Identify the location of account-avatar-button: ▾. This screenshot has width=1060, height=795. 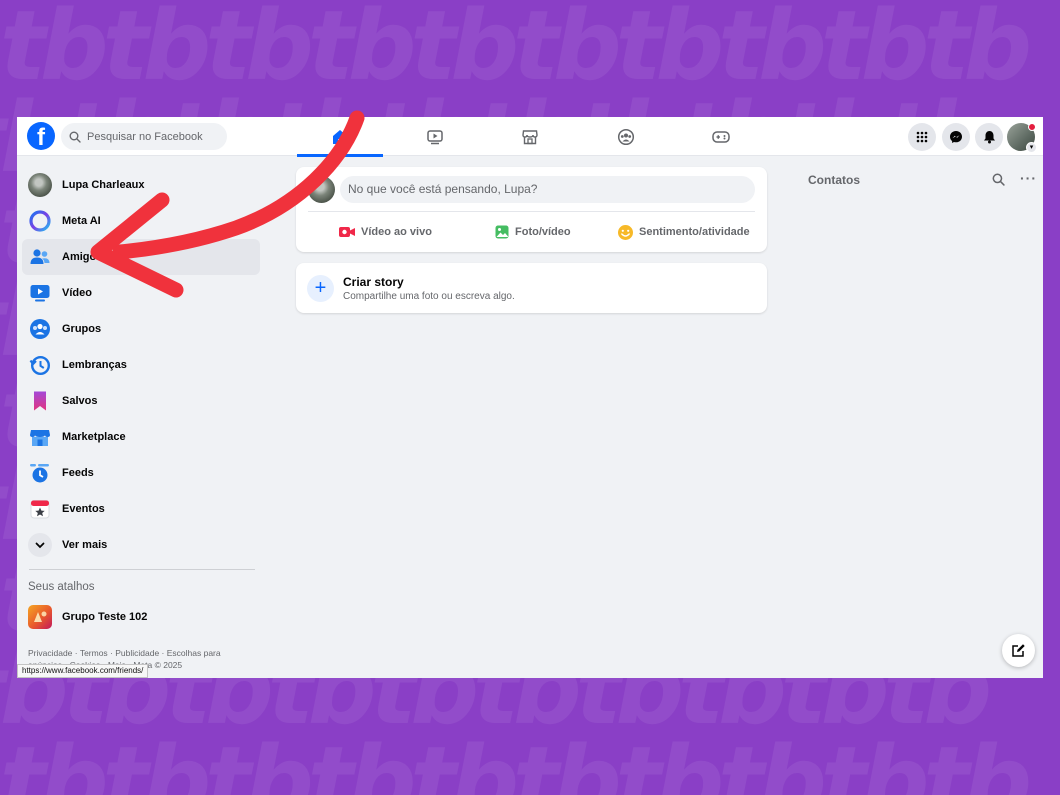
(1022, 138).